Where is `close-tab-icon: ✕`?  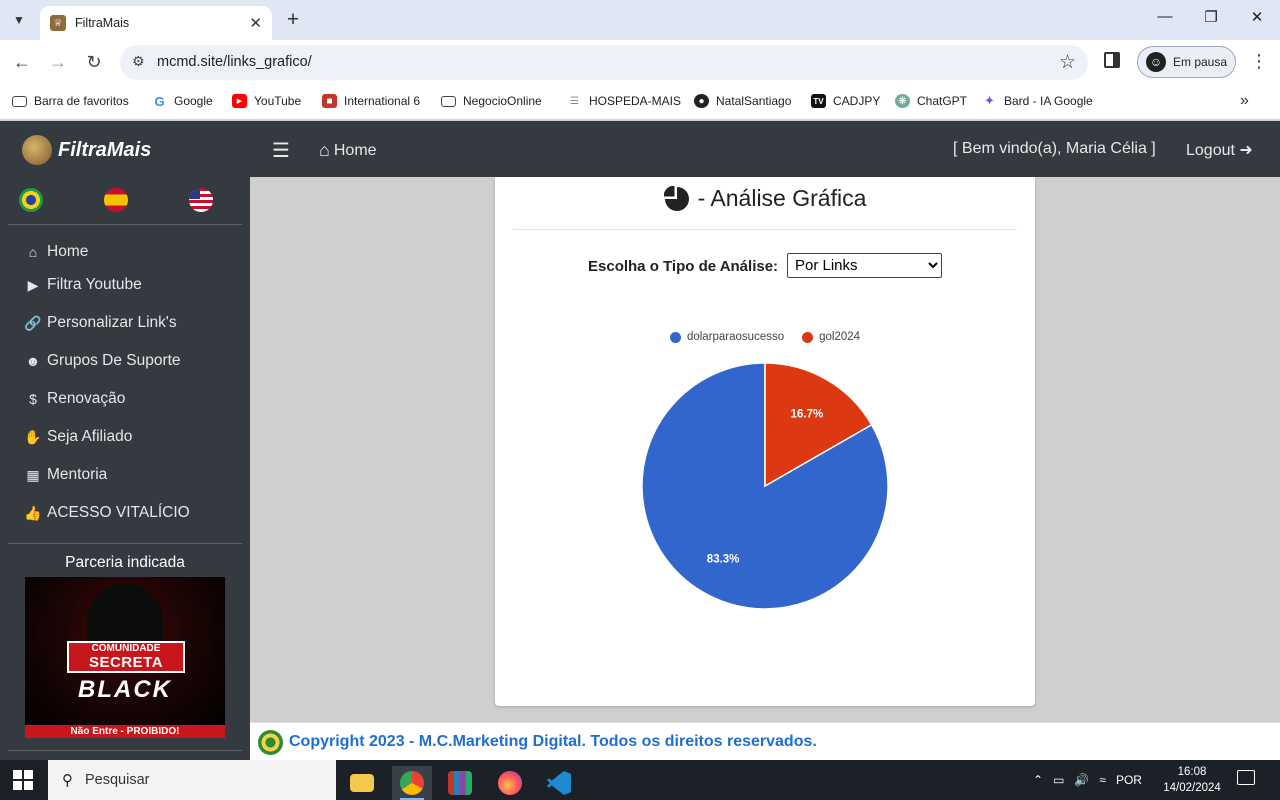
close-tab-icon: ✕ is located at coordinates (255, 23).